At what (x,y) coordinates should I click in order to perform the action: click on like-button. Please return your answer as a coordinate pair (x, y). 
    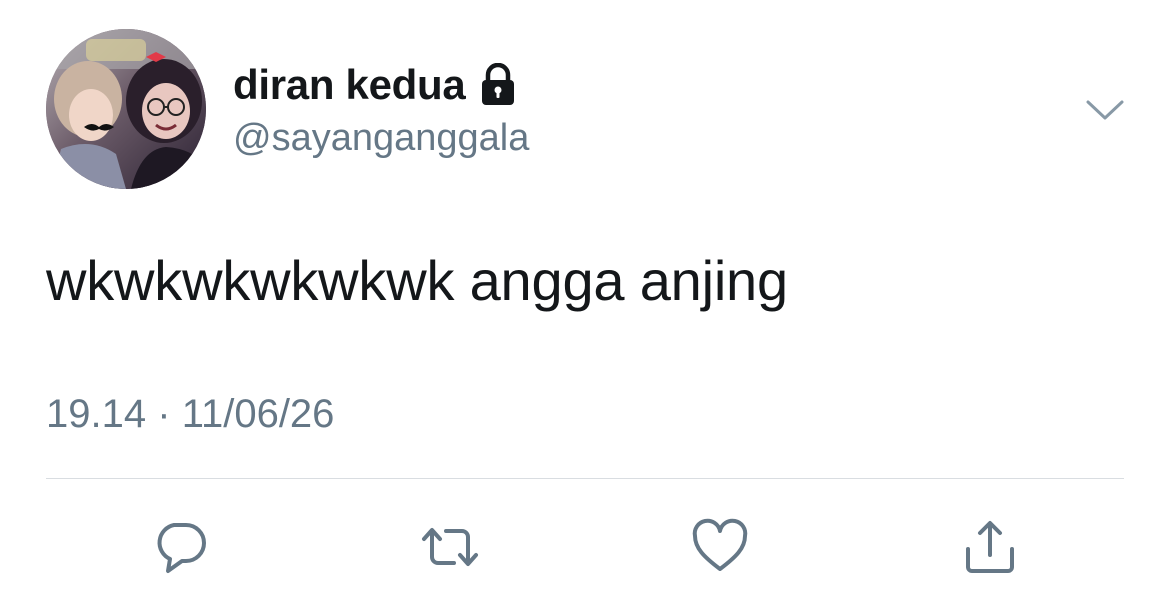
    Looking at the image, I should click on (720, 547).